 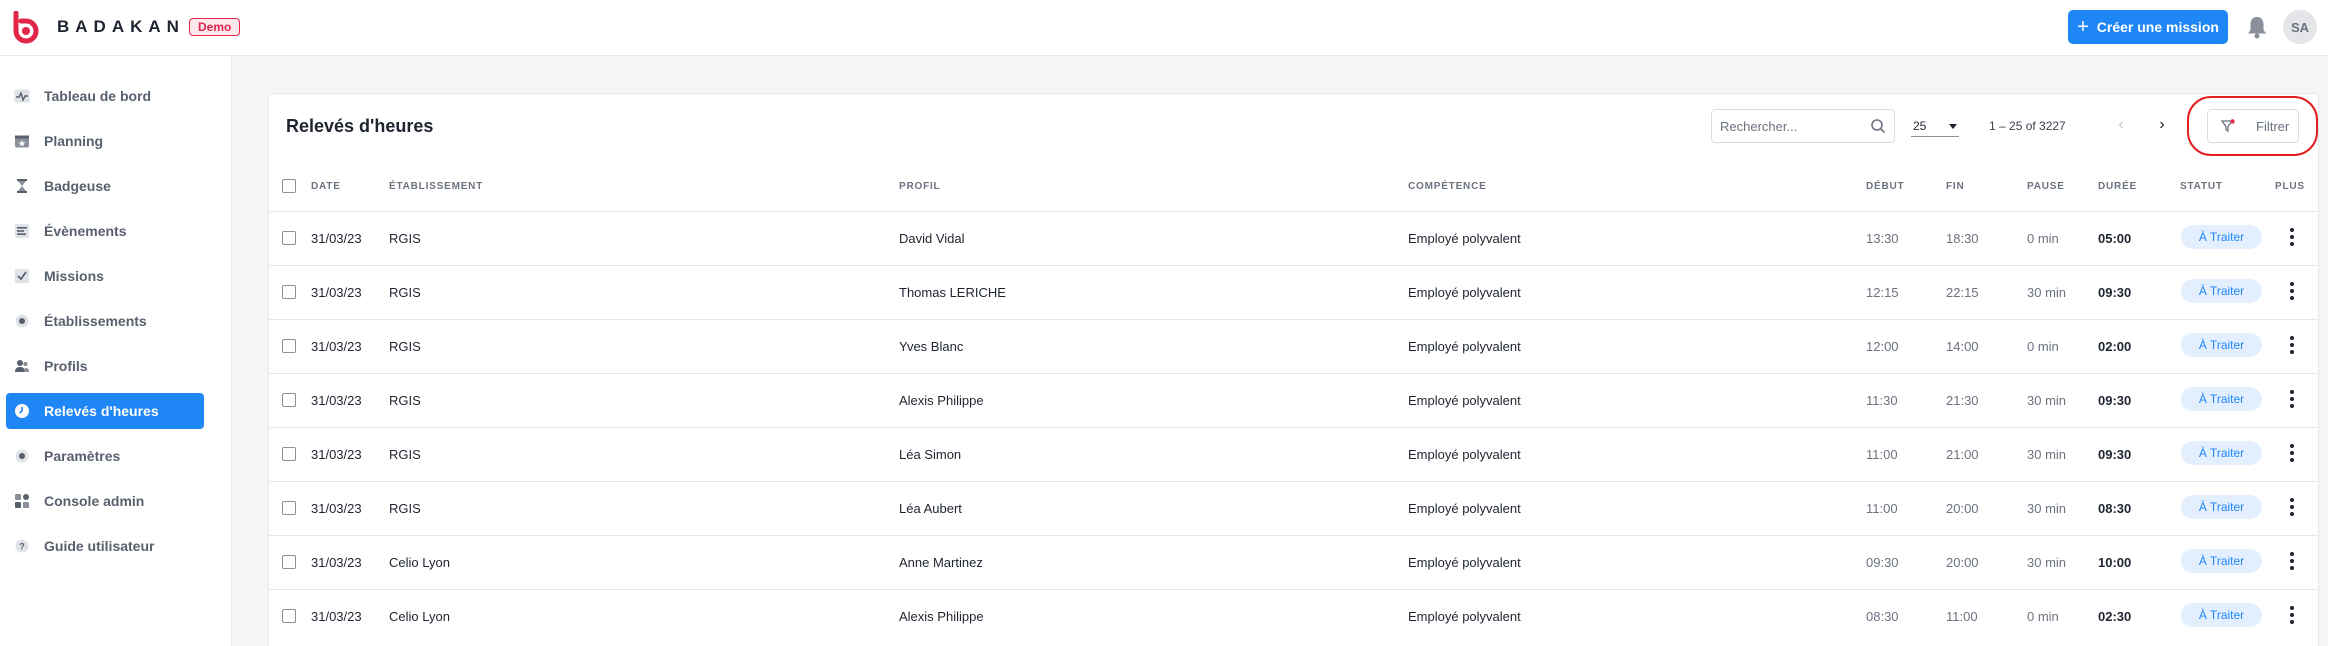 I want to click on search-input, so click(x=1790, y=126).